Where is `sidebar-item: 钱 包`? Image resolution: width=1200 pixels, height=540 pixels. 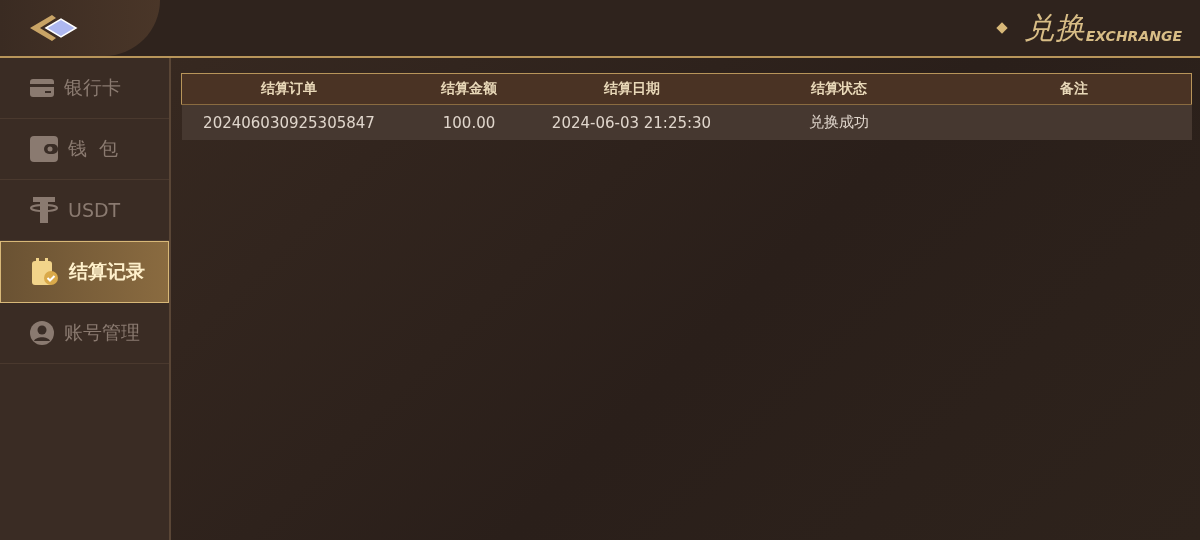
sidebar-item: 钱 包 is located at coordinates (84, 149).